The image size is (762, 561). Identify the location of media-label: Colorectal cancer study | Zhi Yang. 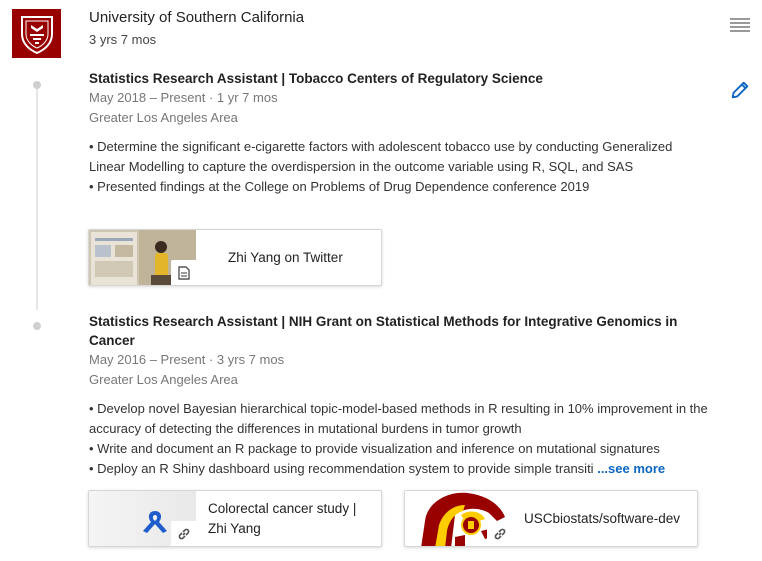
(282, 518).